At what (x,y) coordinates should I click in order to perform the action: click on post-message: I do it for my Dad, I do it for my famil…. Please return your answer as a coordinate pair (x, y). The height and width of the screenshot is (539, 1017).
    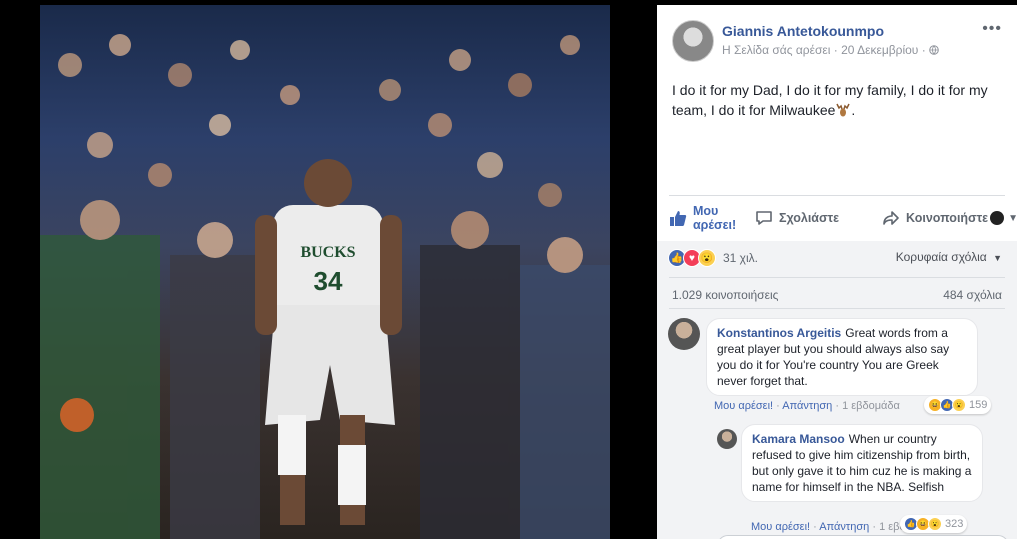
    Looking at the image, I should click on (830, 100).